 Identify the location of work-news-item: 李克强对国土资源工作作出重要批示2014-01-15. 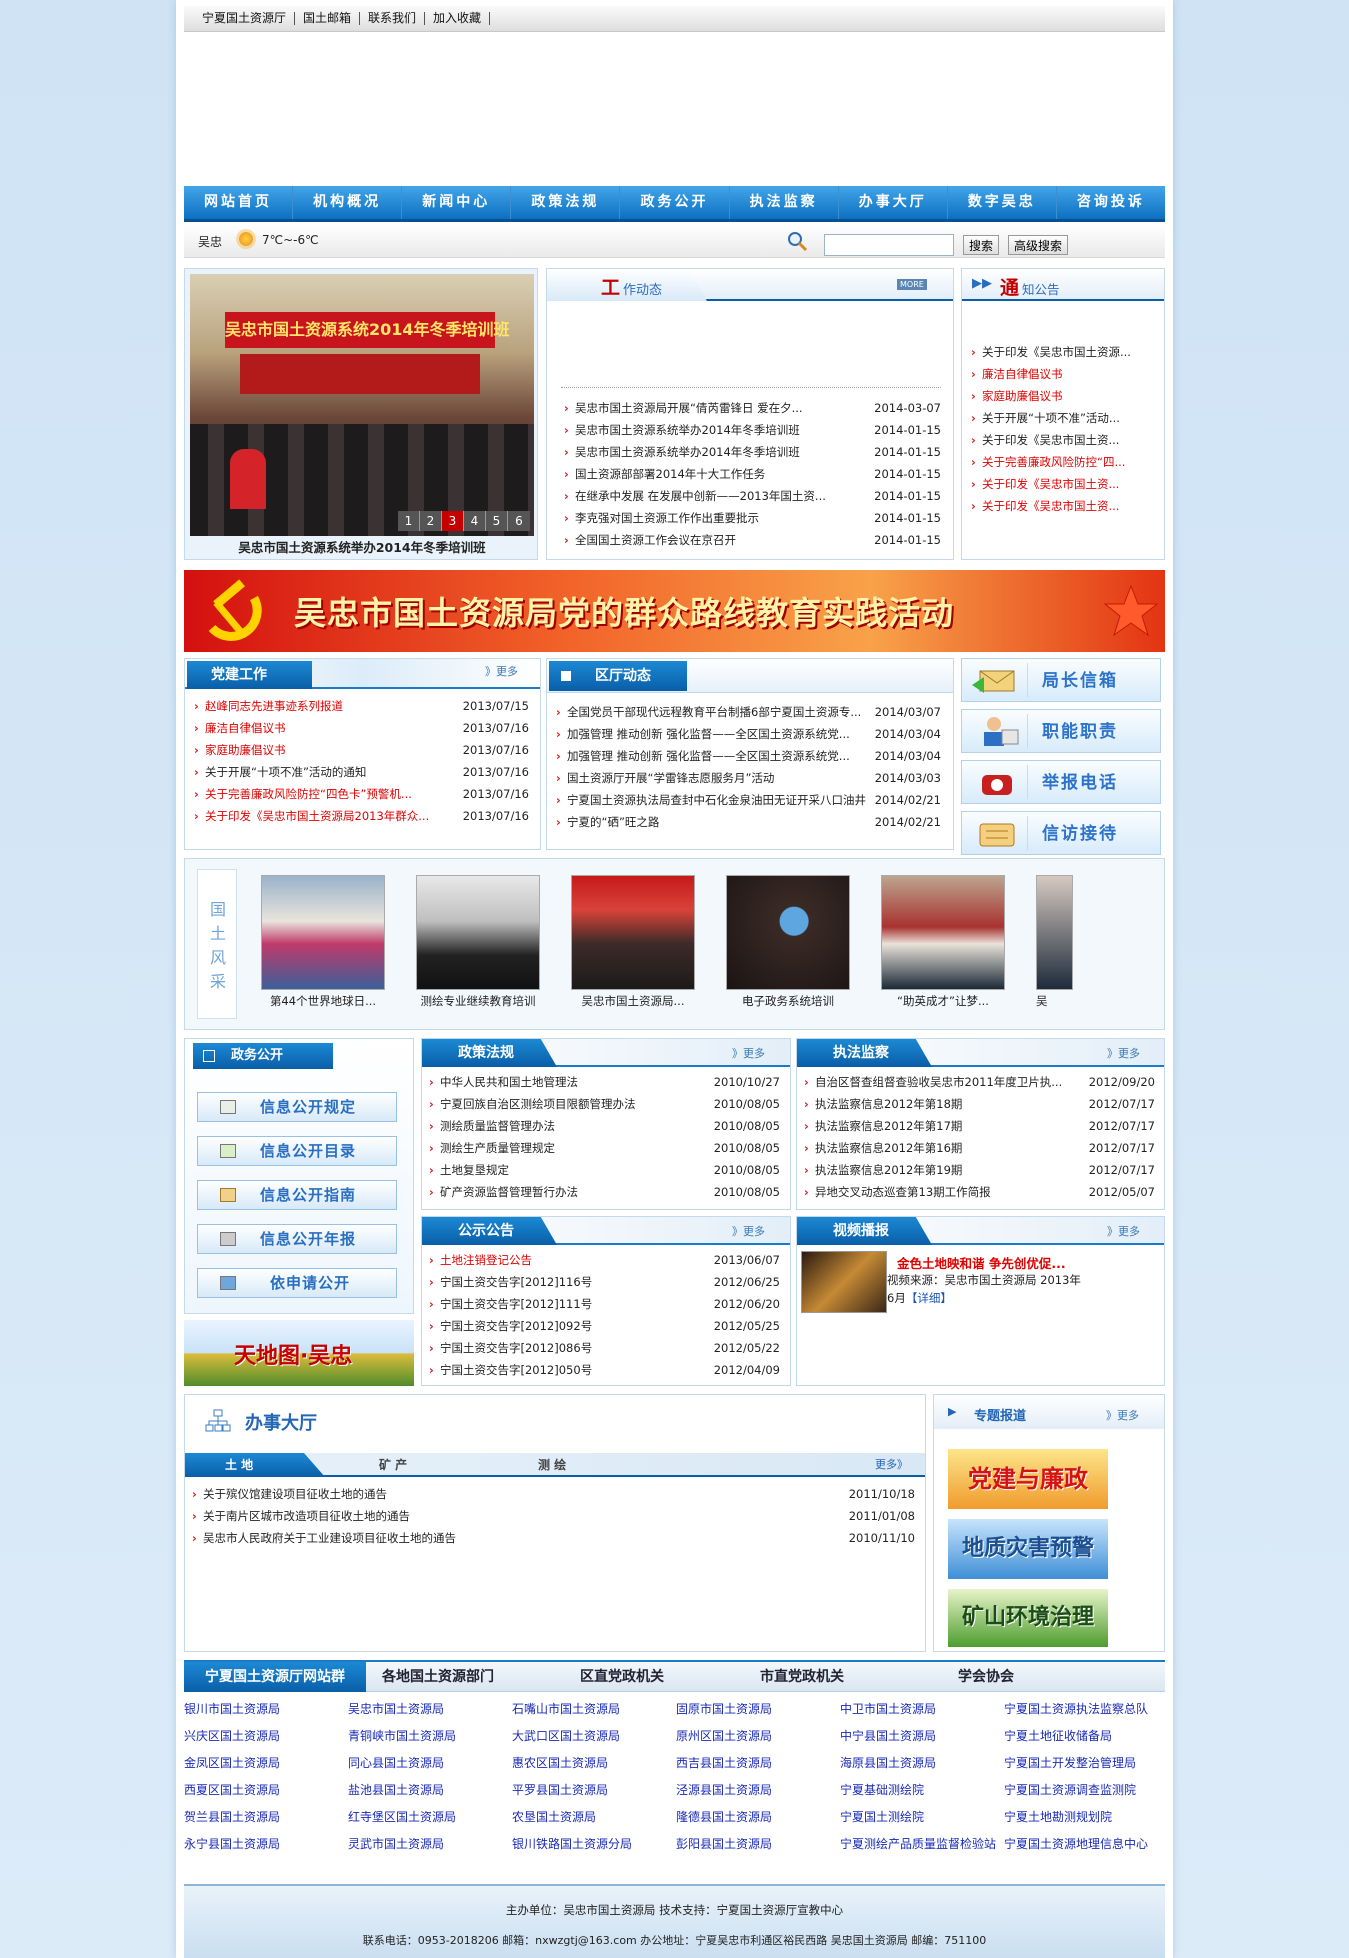
(753, 518).